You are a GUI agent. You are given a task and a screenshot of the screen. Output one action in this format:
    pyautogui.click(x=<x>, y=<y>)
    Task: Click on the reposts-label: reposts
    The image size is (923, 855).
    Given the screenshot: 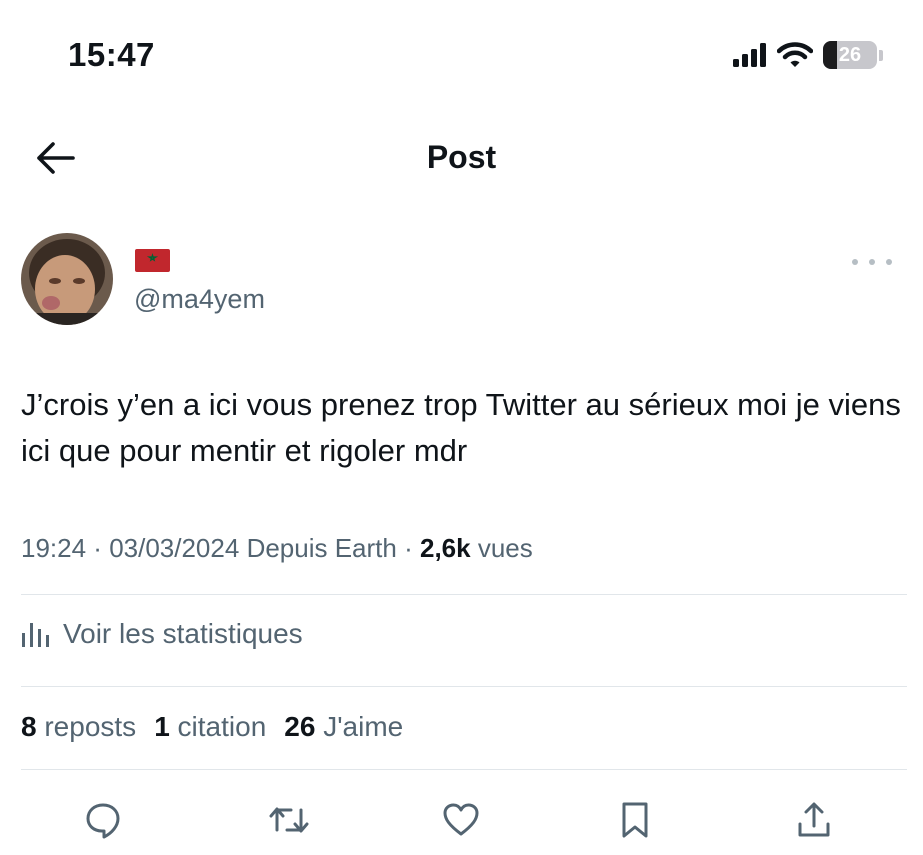 What is the action you would take?
    pyautogui.click(x=90, y=726)
    